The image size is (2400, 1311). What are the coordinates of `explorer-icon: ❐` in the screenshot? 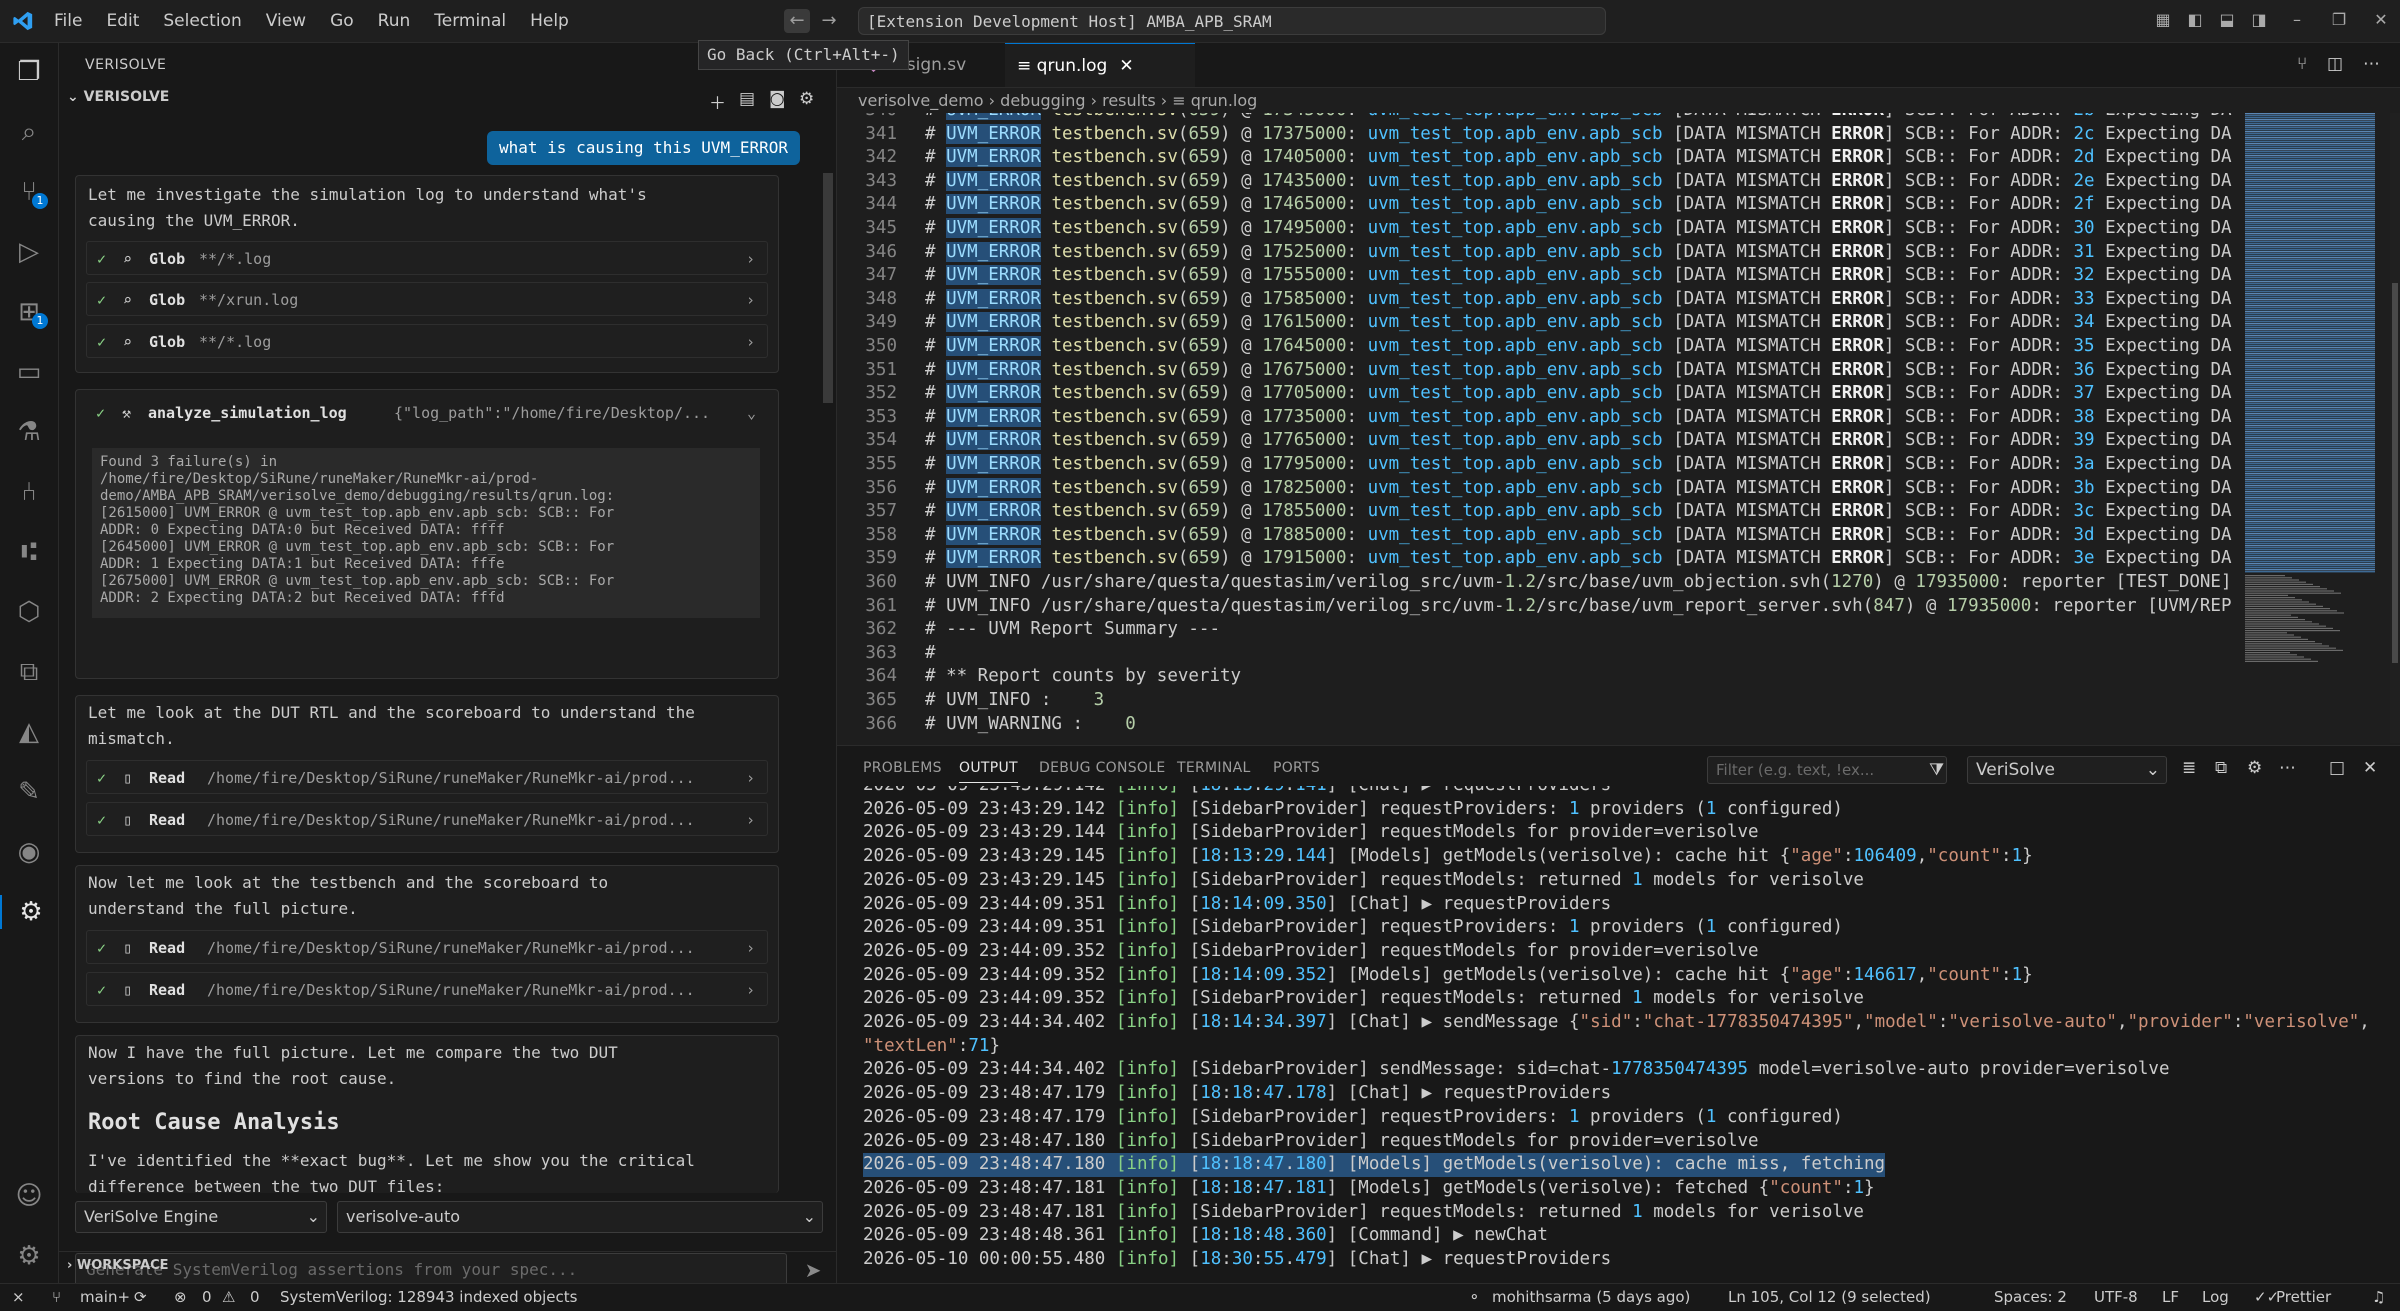 It's located at (29, 72).